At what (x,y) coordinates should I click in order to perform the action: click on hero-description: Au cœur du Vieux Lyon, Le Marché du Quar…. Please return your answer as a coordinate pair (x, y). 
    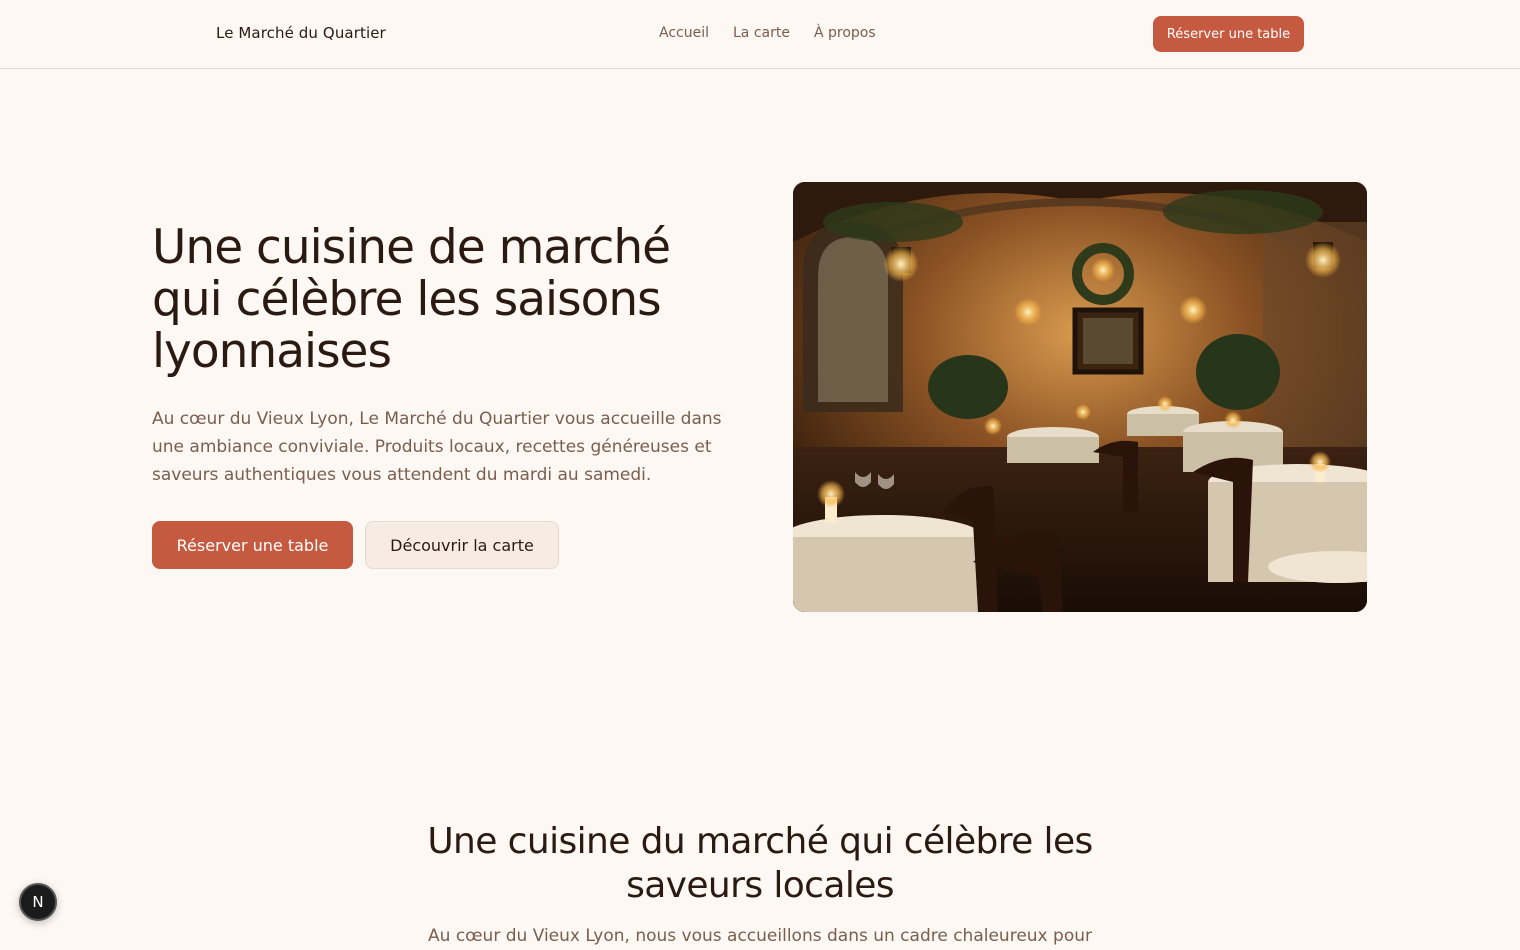
    Looking at the image, I should click on (437, 447).